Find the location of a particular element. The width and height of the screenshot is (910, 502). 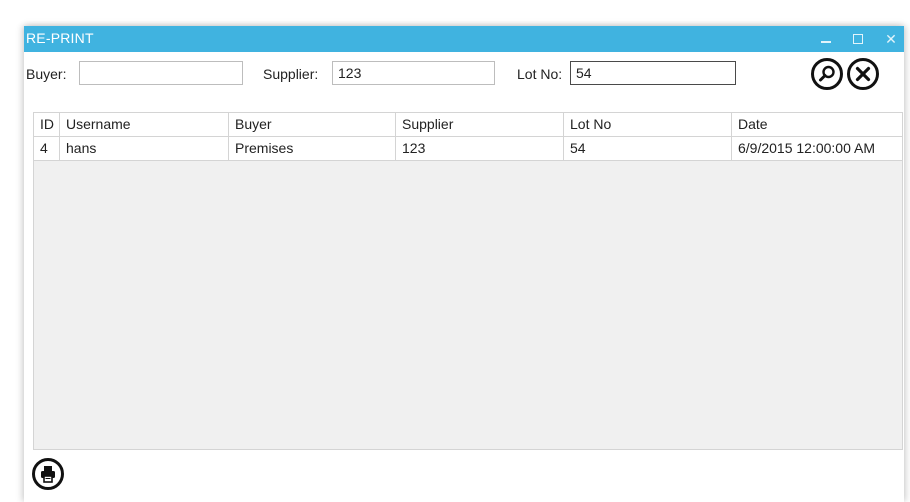

minimize-icon is located at coordinates (826, 42).